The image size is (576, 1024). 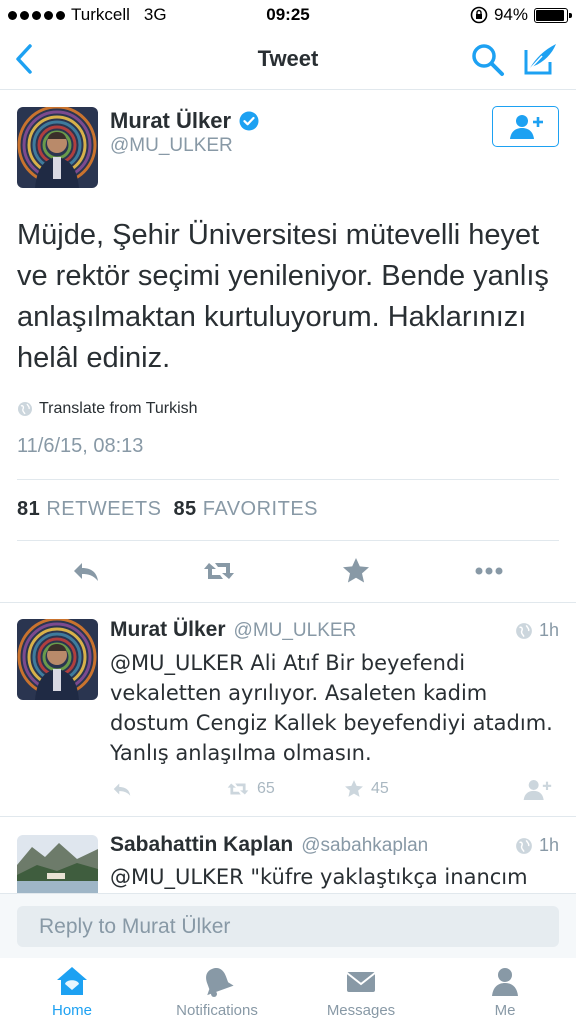 What do you see at coordinates (217, 1010) in the screenshot?
I see `tab-notifications-label: Notifications` at bounding box center [217, 1010].